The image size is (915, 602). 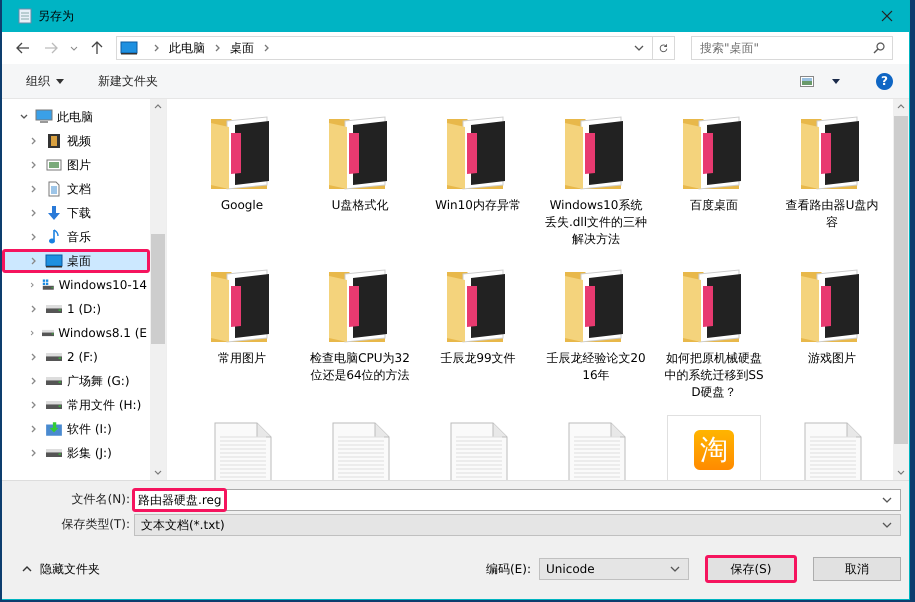 What do you see at coordinates (76, 117) in the screenshot?
I see `sidebar-item: 此电脑` at bounding box center [76, 117].